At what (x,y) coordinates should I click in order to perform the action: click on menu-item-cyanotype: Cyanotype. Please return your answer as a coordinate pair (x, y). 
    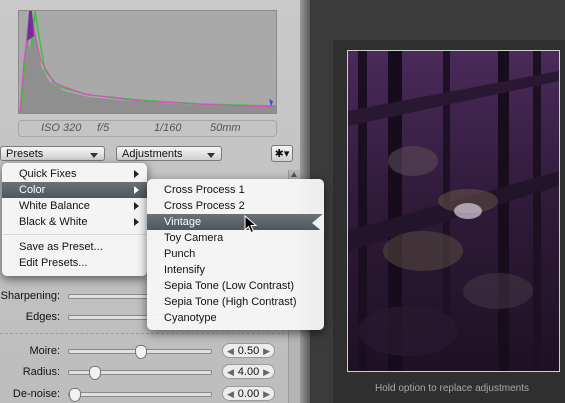
    Looking at the image, I should click on (235, 318).